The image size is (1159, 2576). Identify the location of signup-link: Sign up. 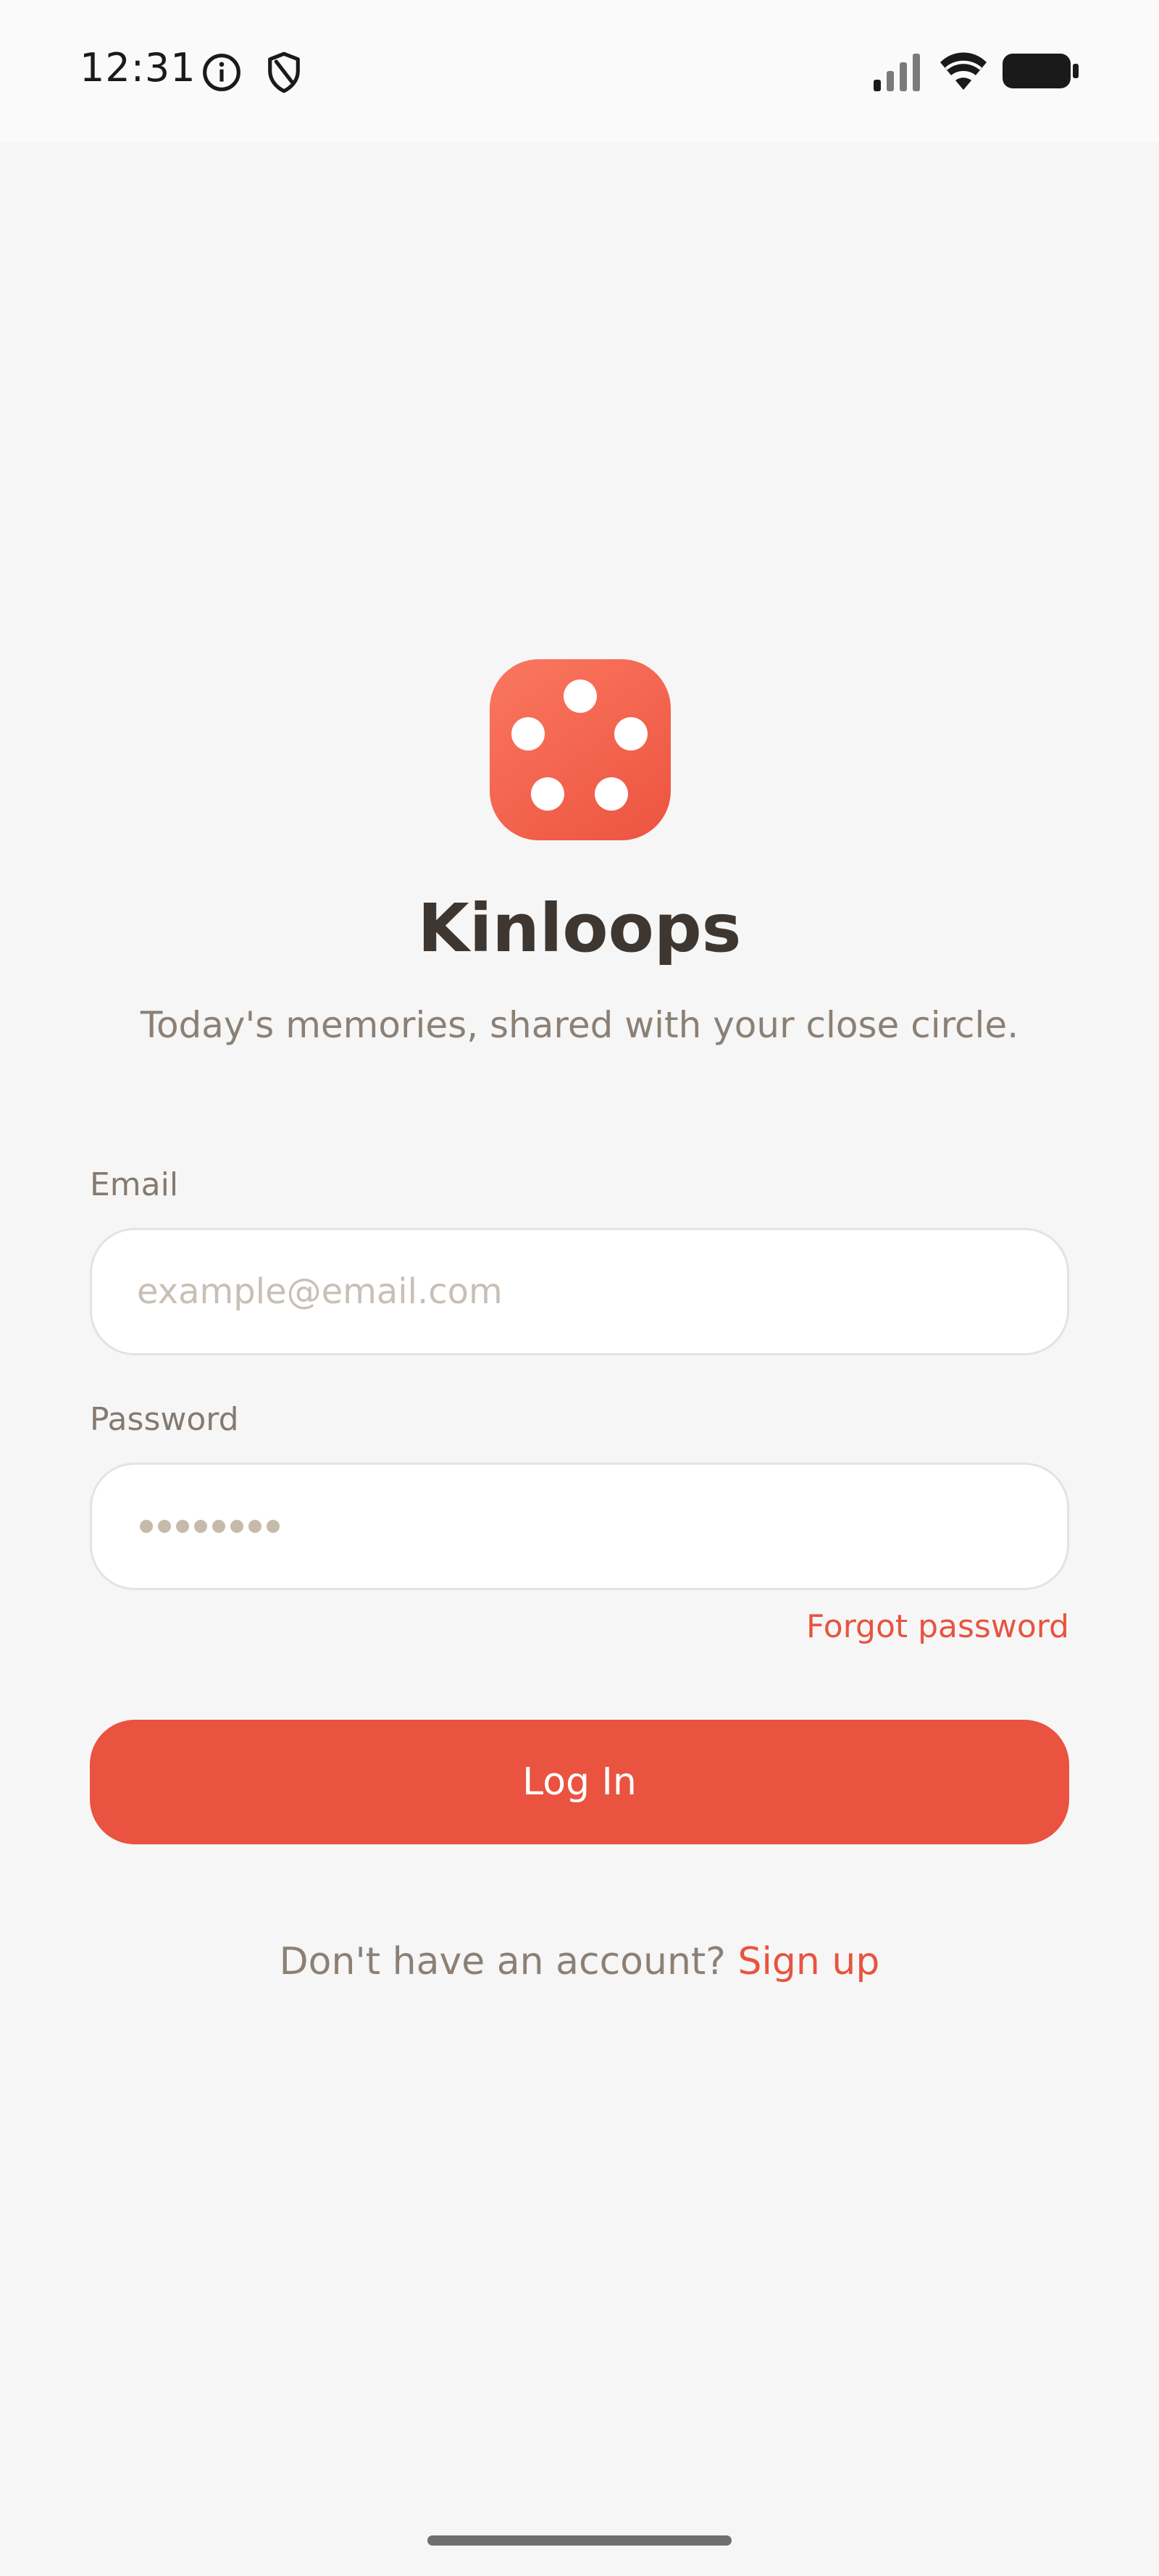
(808, 1961).